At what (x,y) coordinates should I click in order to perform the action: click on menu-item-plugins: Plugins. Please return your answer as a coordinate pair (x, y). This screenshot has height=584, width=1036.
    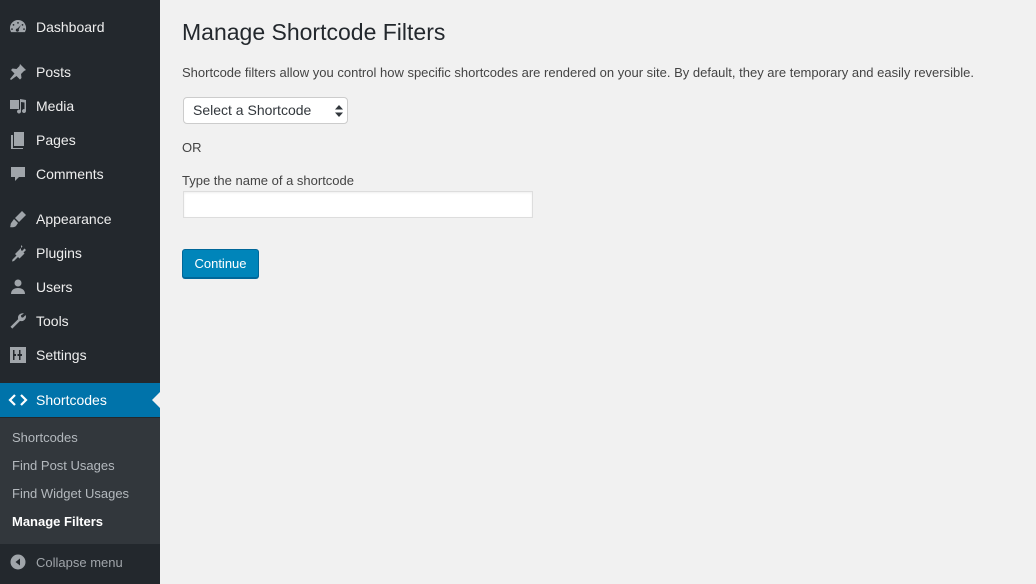
    Looking at the image, I should click on (80, 253).